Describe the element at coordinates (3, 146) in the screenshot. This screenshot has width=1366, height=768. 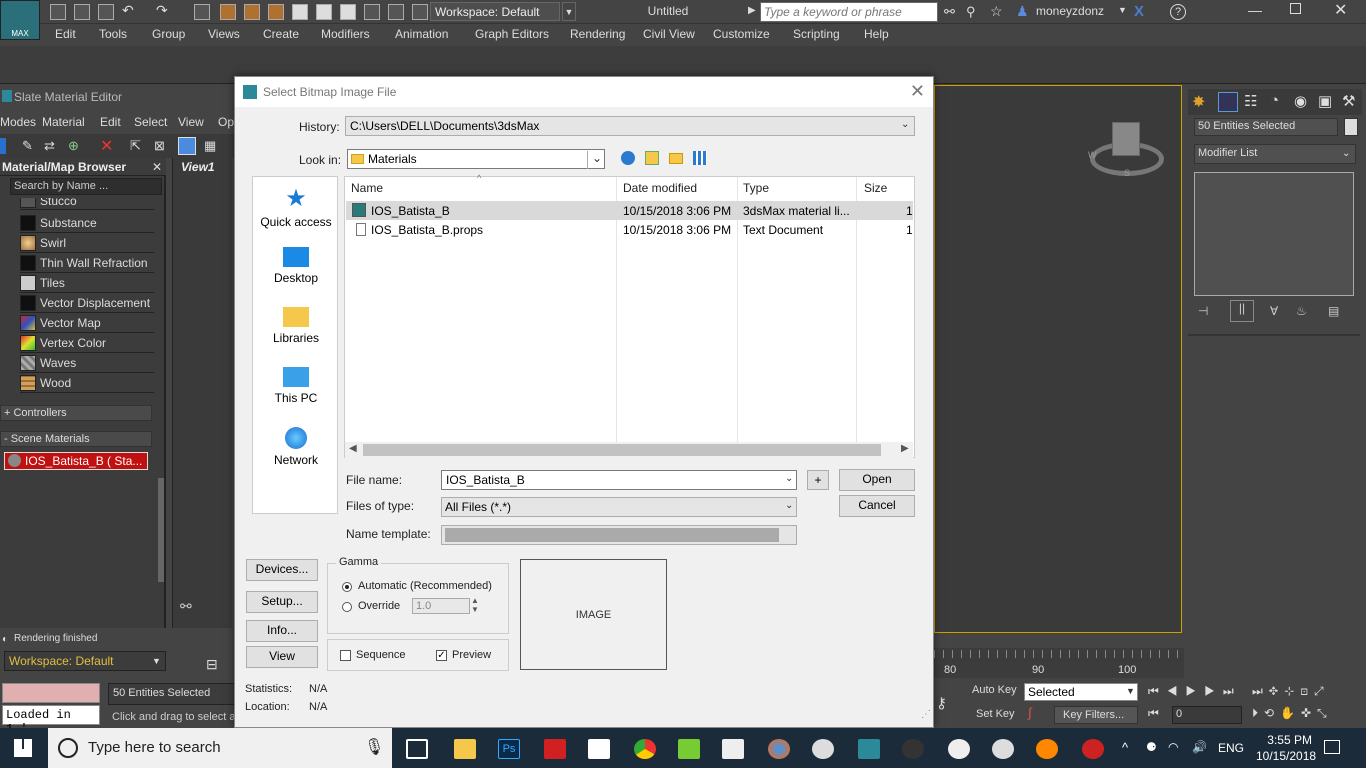
I see `select-tool-icon` at that location.